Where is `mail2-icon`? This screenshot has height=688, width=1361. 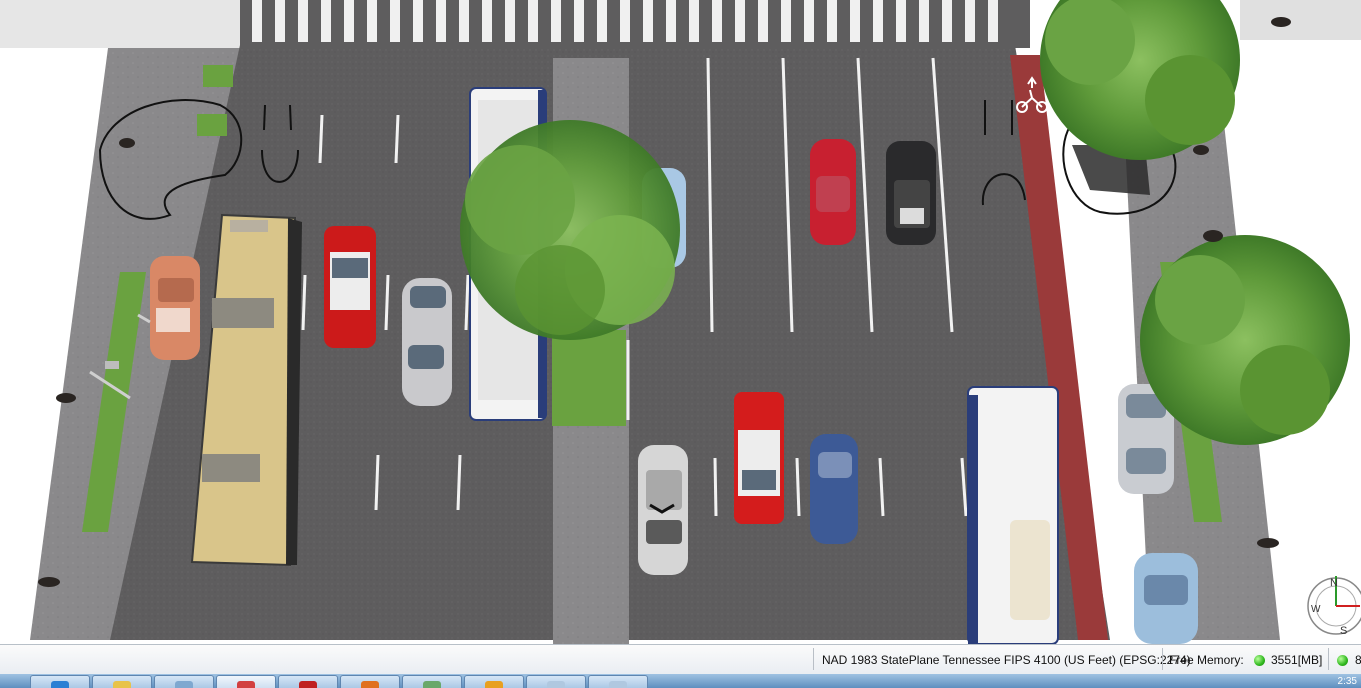 mail2-icon is located at coordinates (618, 684).